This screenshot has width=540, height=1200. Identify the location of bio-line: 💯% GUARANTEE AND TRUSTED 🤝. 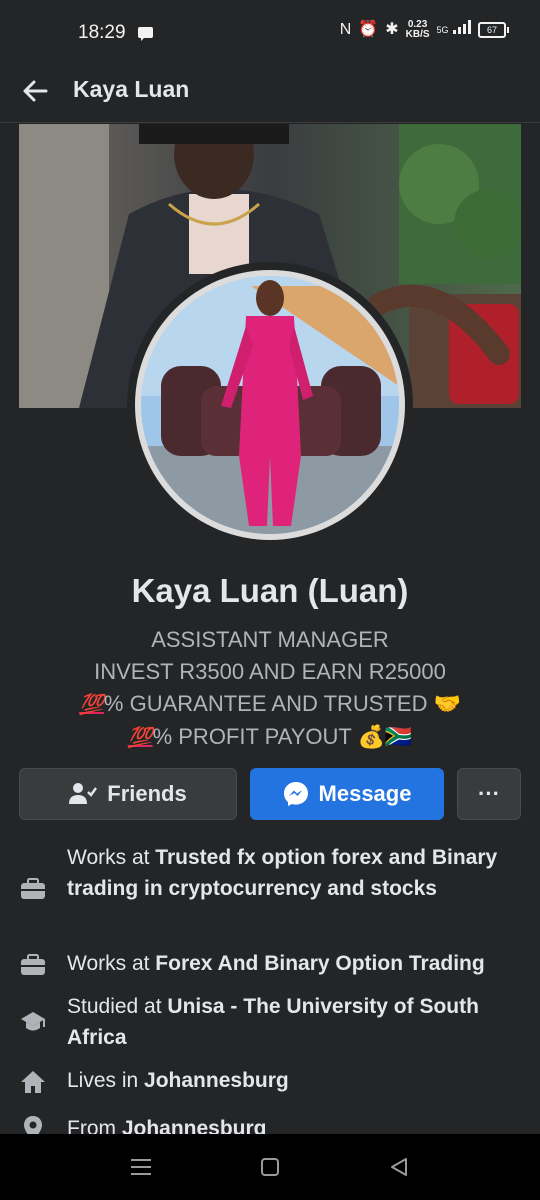
(270, 704).